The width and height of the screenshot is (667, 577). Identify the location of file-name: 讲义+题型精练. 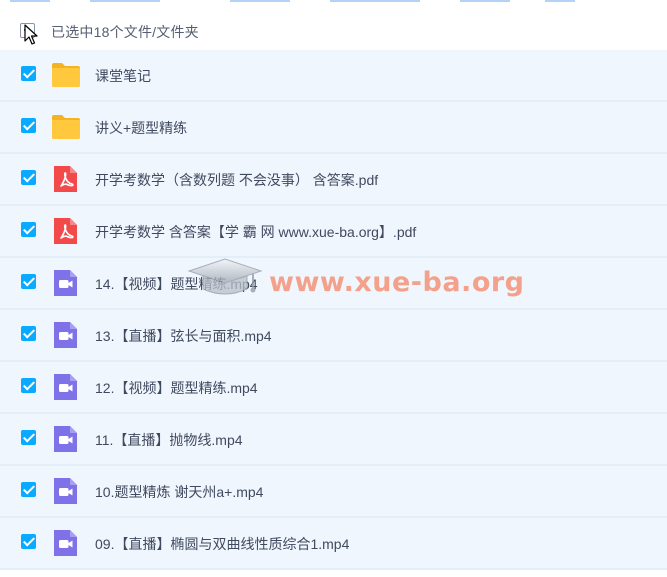
(141, 128).